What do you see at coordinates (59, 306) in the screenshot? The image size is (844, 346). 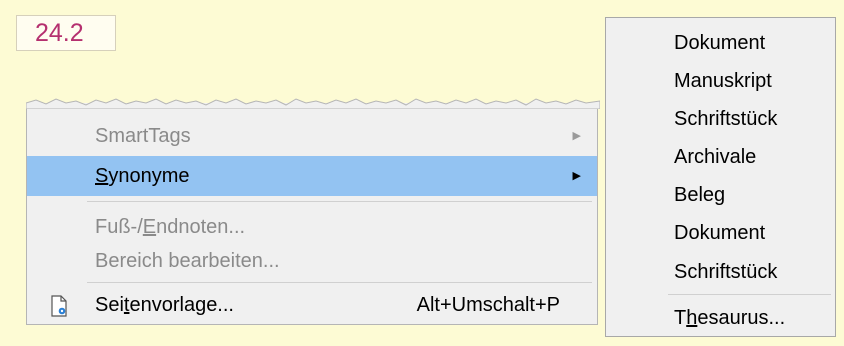 I see `page-style-icon` at bounding box center [59, 306].